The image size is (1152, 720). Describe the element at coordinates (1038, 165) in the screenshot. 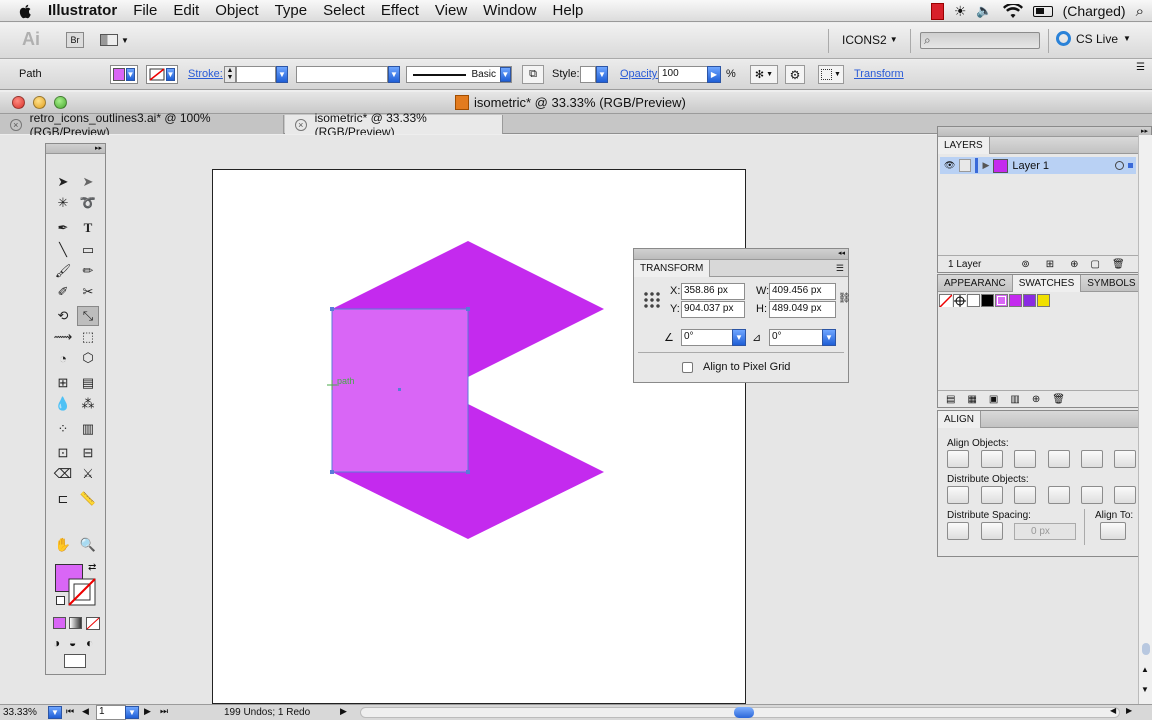

I see `layer-row: 👁 ▶ Layer 1` at that location.